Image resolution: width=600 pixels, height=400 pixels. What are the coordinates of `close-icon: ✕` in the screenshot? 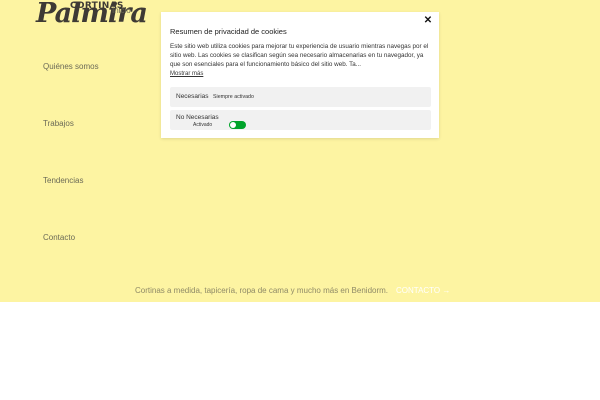 It's located at (428, 21).